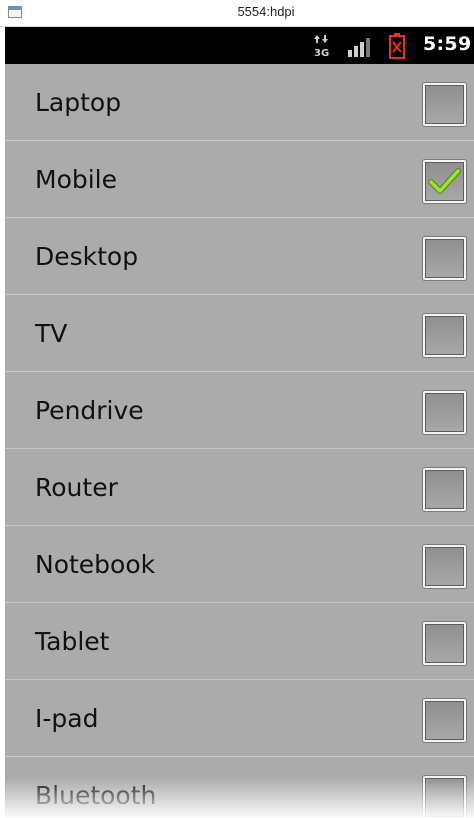 The height and width of the screenshot is (818, 474). What do you see at coordinates (76, 179) in the screenshot?
I see `item-label: Mobile` at bounding box center [76, 179].